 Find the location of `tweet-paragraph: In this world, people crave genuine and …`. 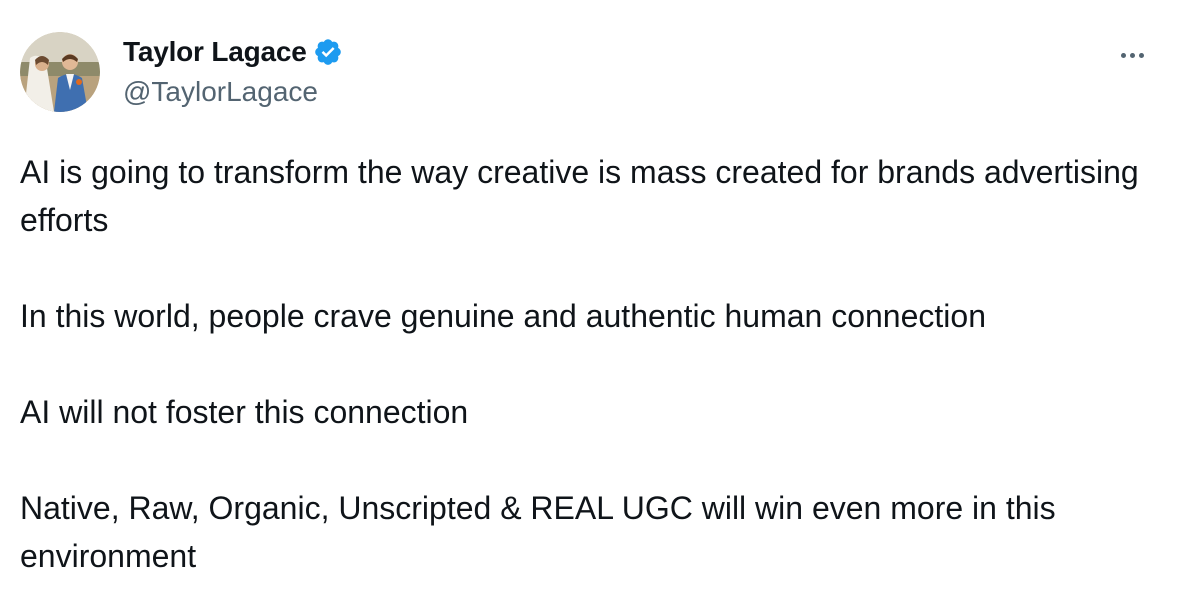

tweet-paragraph: In this world, people crave genuine and … is located at coordinates (503, 316).